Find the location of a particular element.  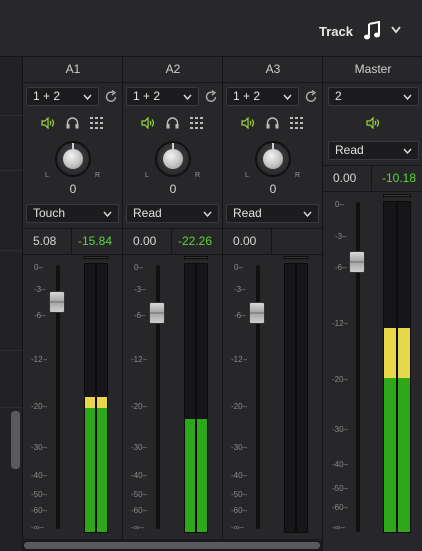

peak-box: -10.18 is located at coordinates (396, 178).